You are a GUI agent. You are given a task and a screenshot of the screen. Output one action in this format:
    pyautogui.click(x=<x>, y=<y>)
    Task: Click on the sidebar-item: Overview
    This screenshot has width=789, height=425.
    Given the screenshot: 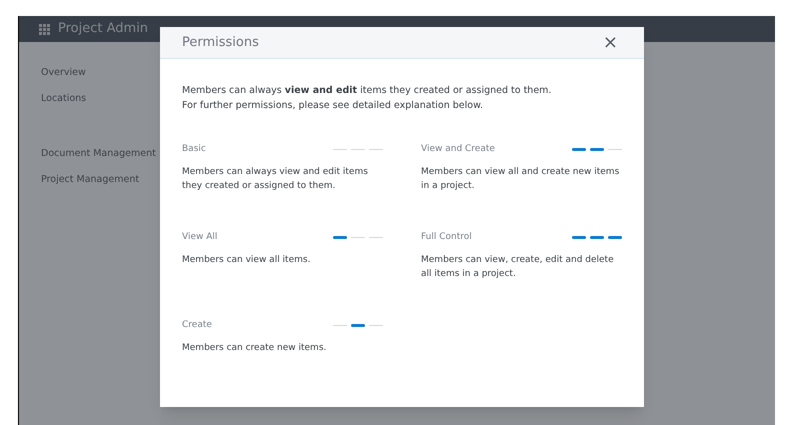 What is the action you would take?
    pyautogui.click(x=101, y=73)
    